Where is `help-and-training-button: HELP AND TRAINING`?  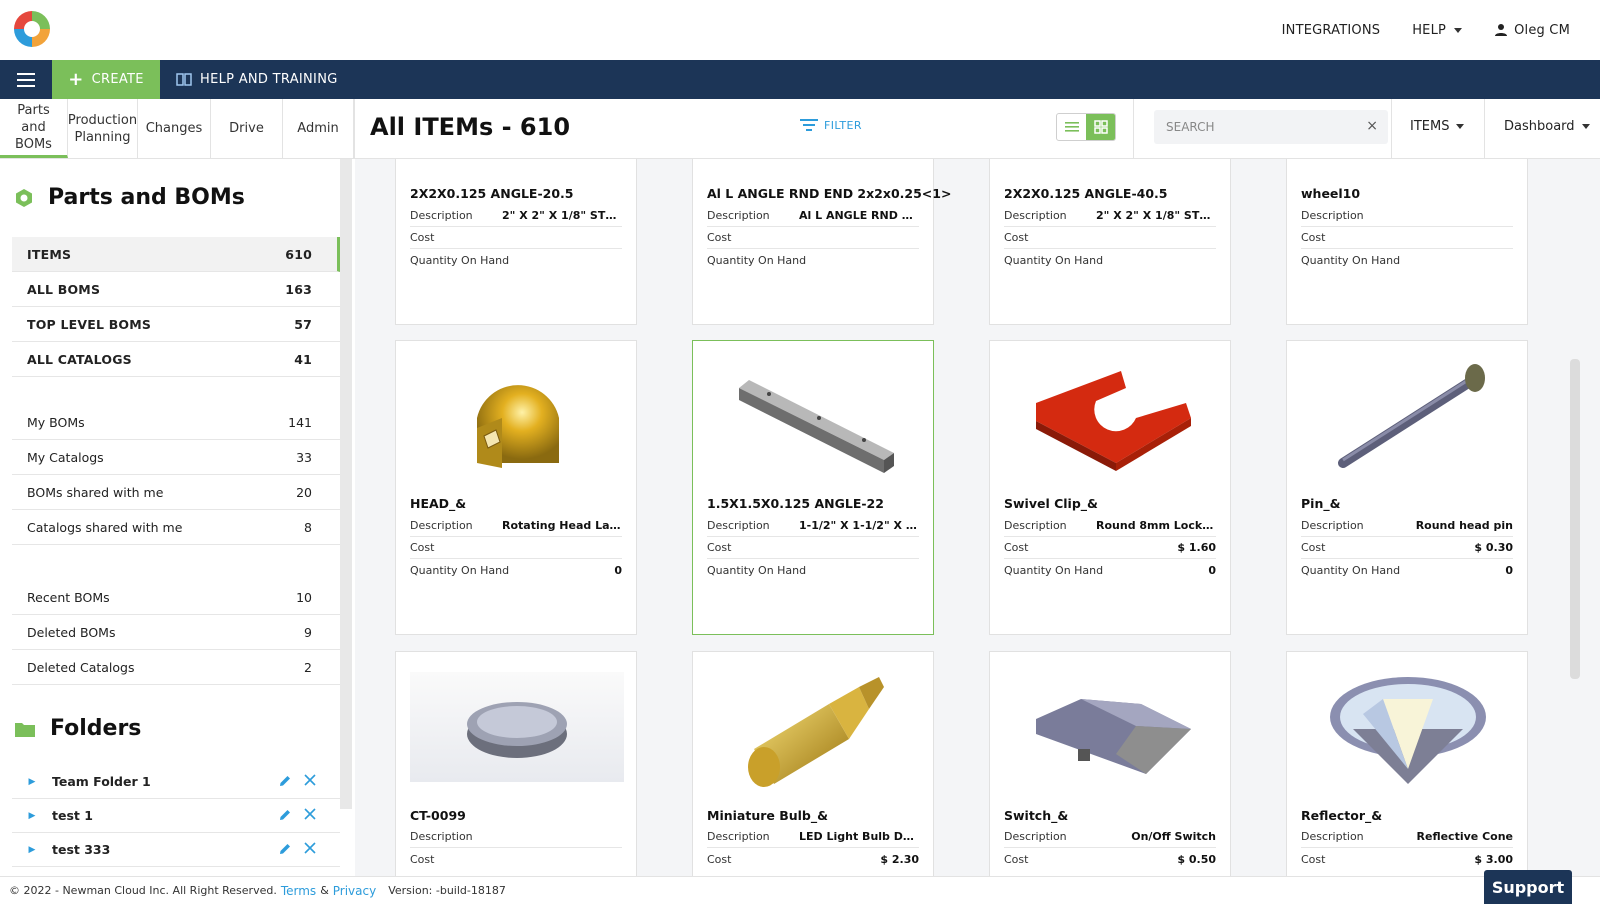
help-and-training-button: HELP AND TRAINING is located at coordinates (249, 79).